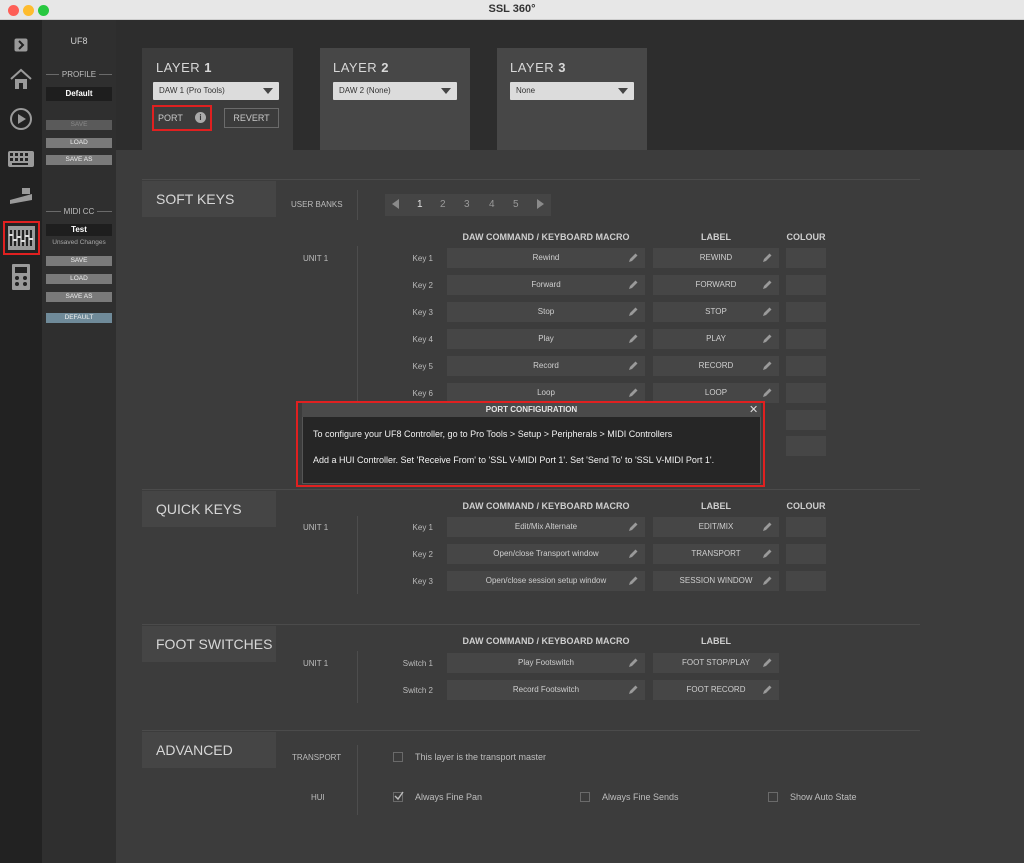 The height and width of the screenshot is (863, 1024). I want to click on command-field: Play, so click(546, 339).